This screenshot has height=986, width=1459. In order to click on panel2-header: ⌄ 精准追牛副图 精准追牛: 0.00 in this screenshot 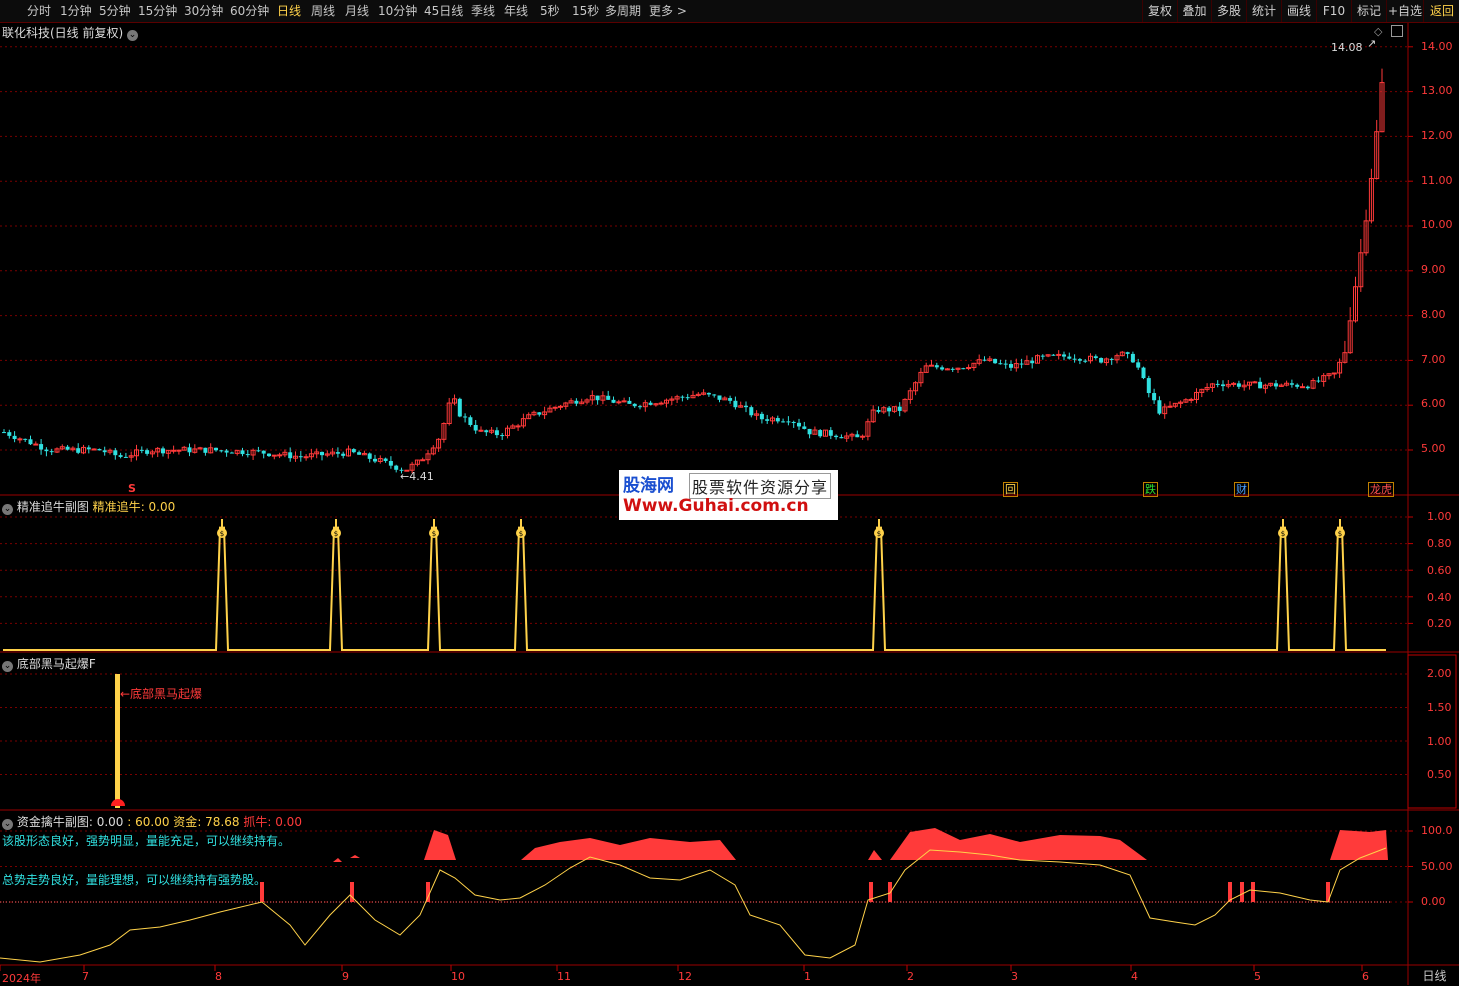, I will do `click(89, 507)`.